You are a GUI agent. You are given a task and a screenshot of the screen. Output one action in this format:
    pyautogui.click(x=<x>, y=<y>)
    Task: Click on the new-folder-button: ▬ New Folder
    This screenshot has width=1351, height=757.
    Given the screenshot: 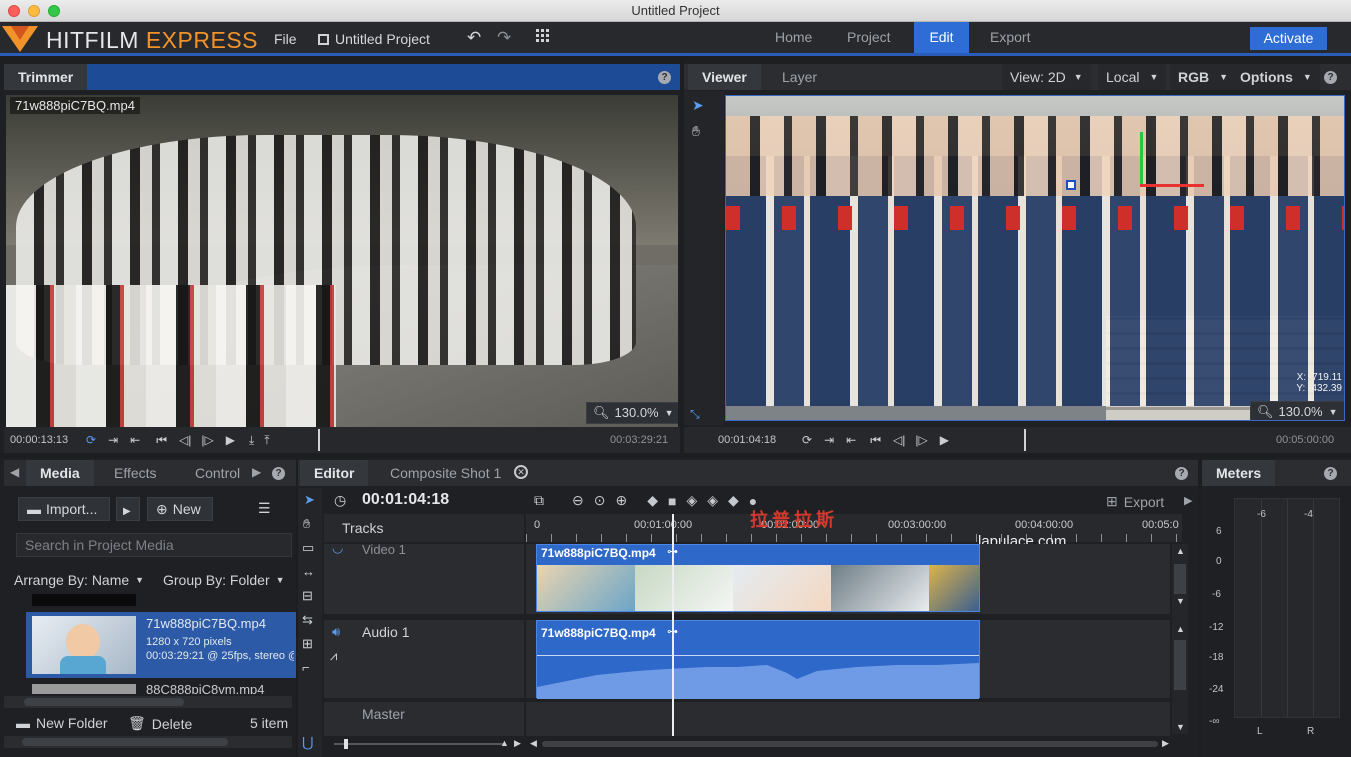 What is the action you would take?
    pyautogui.click(x=62, y=723)
    